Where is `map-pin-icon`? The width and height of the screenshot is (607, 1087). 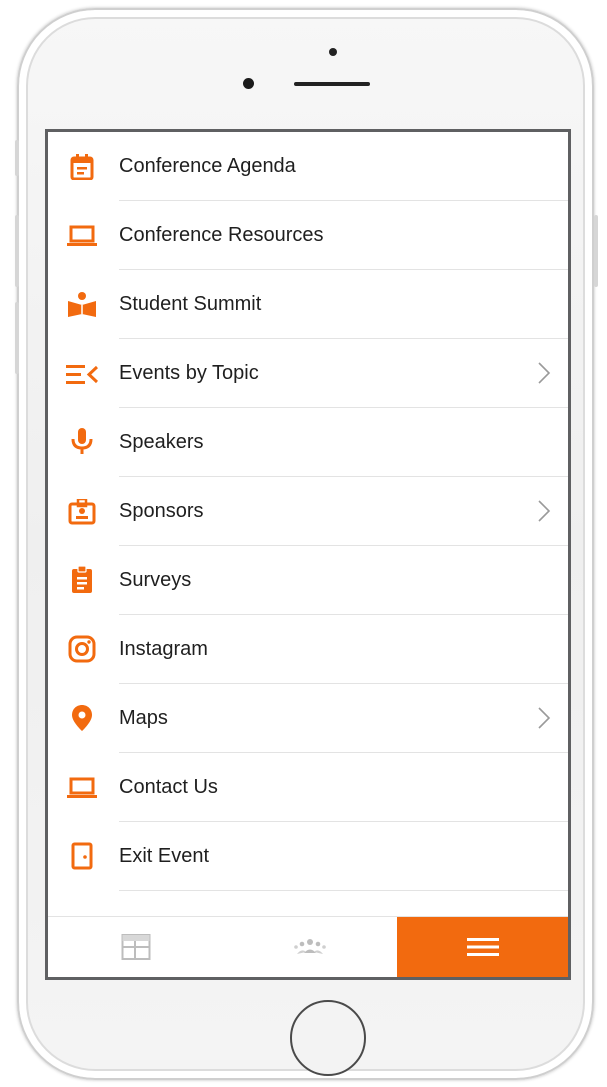
map-pin-icon is located at coordinates (82, 718).